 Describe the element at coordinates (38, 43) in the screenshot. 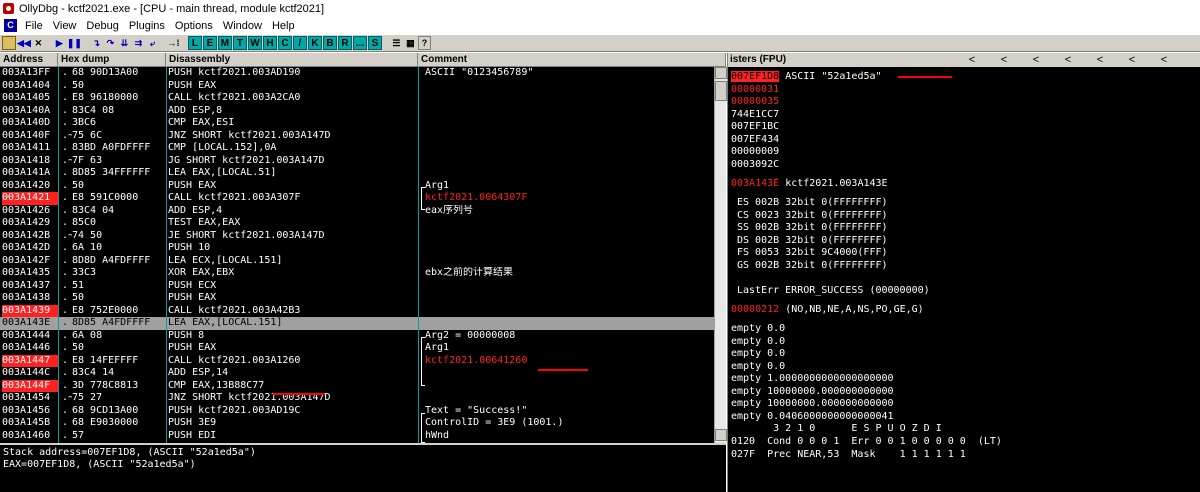

I see `close-icon: ✕` at that location.